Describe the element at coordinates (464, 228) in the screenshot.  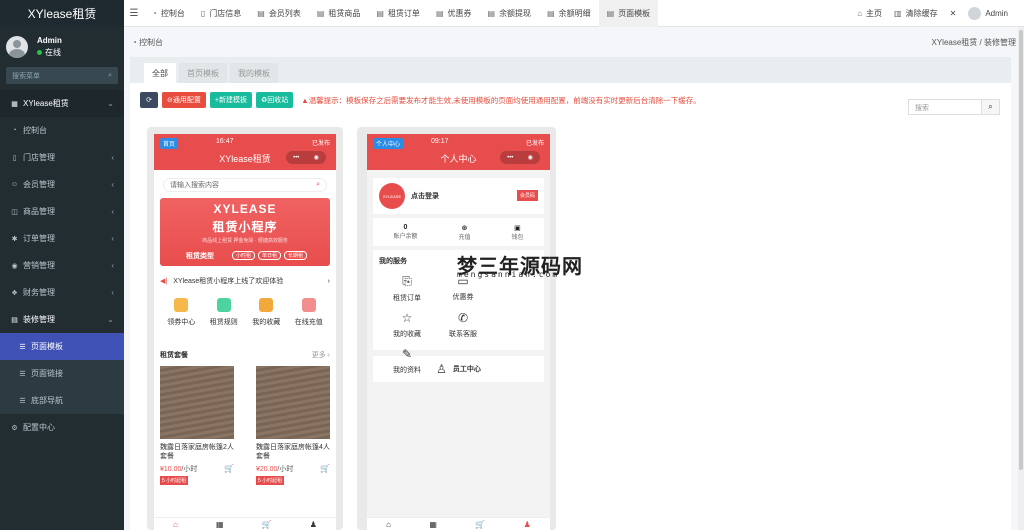
I see `recharge-icon: ⊛` at that location.